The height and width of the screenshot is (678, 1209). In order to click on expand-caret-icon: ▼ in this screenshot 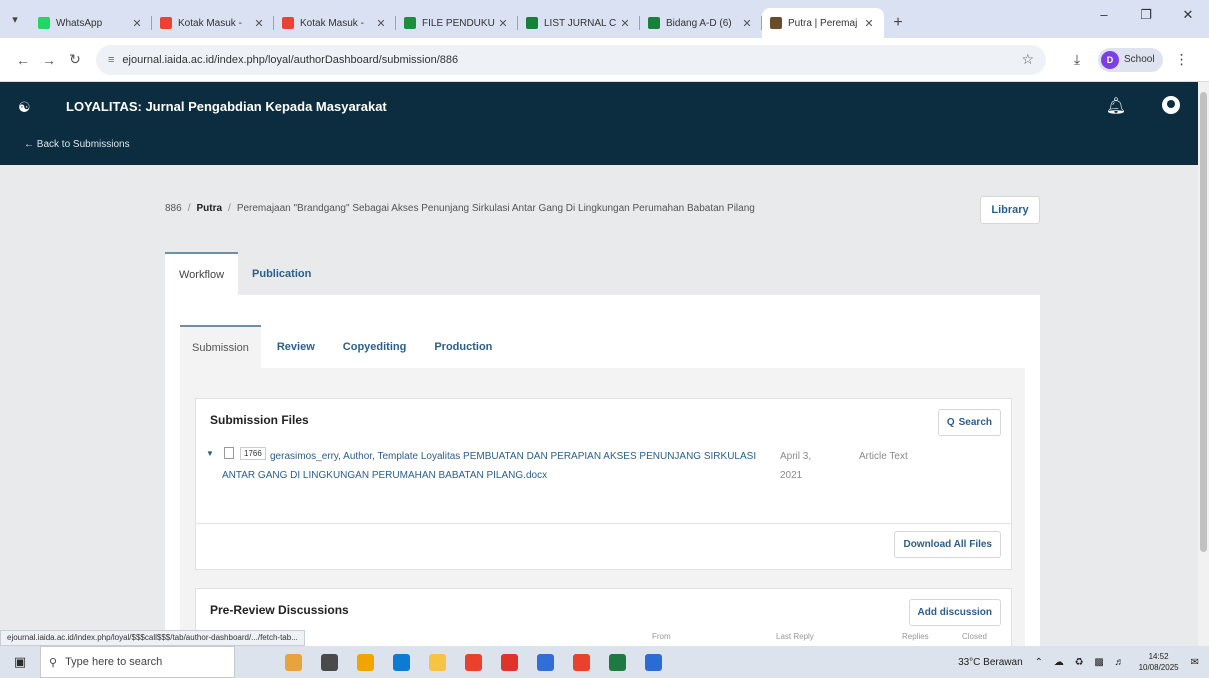, I will do `click(210, 453)`.